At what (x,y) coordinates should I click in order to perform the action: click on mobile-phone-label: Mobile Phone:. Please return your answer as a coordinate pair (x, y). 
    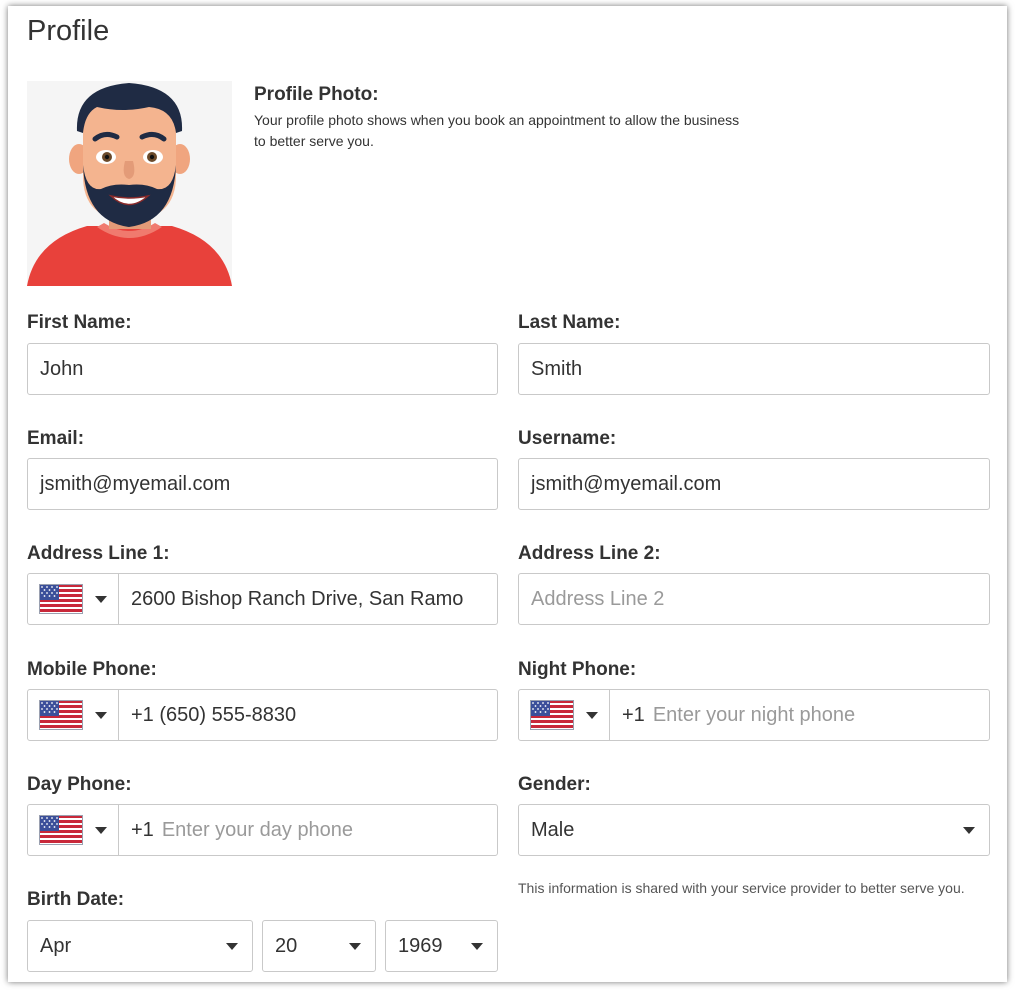
    Looking at the image, I should click on (92, 669).